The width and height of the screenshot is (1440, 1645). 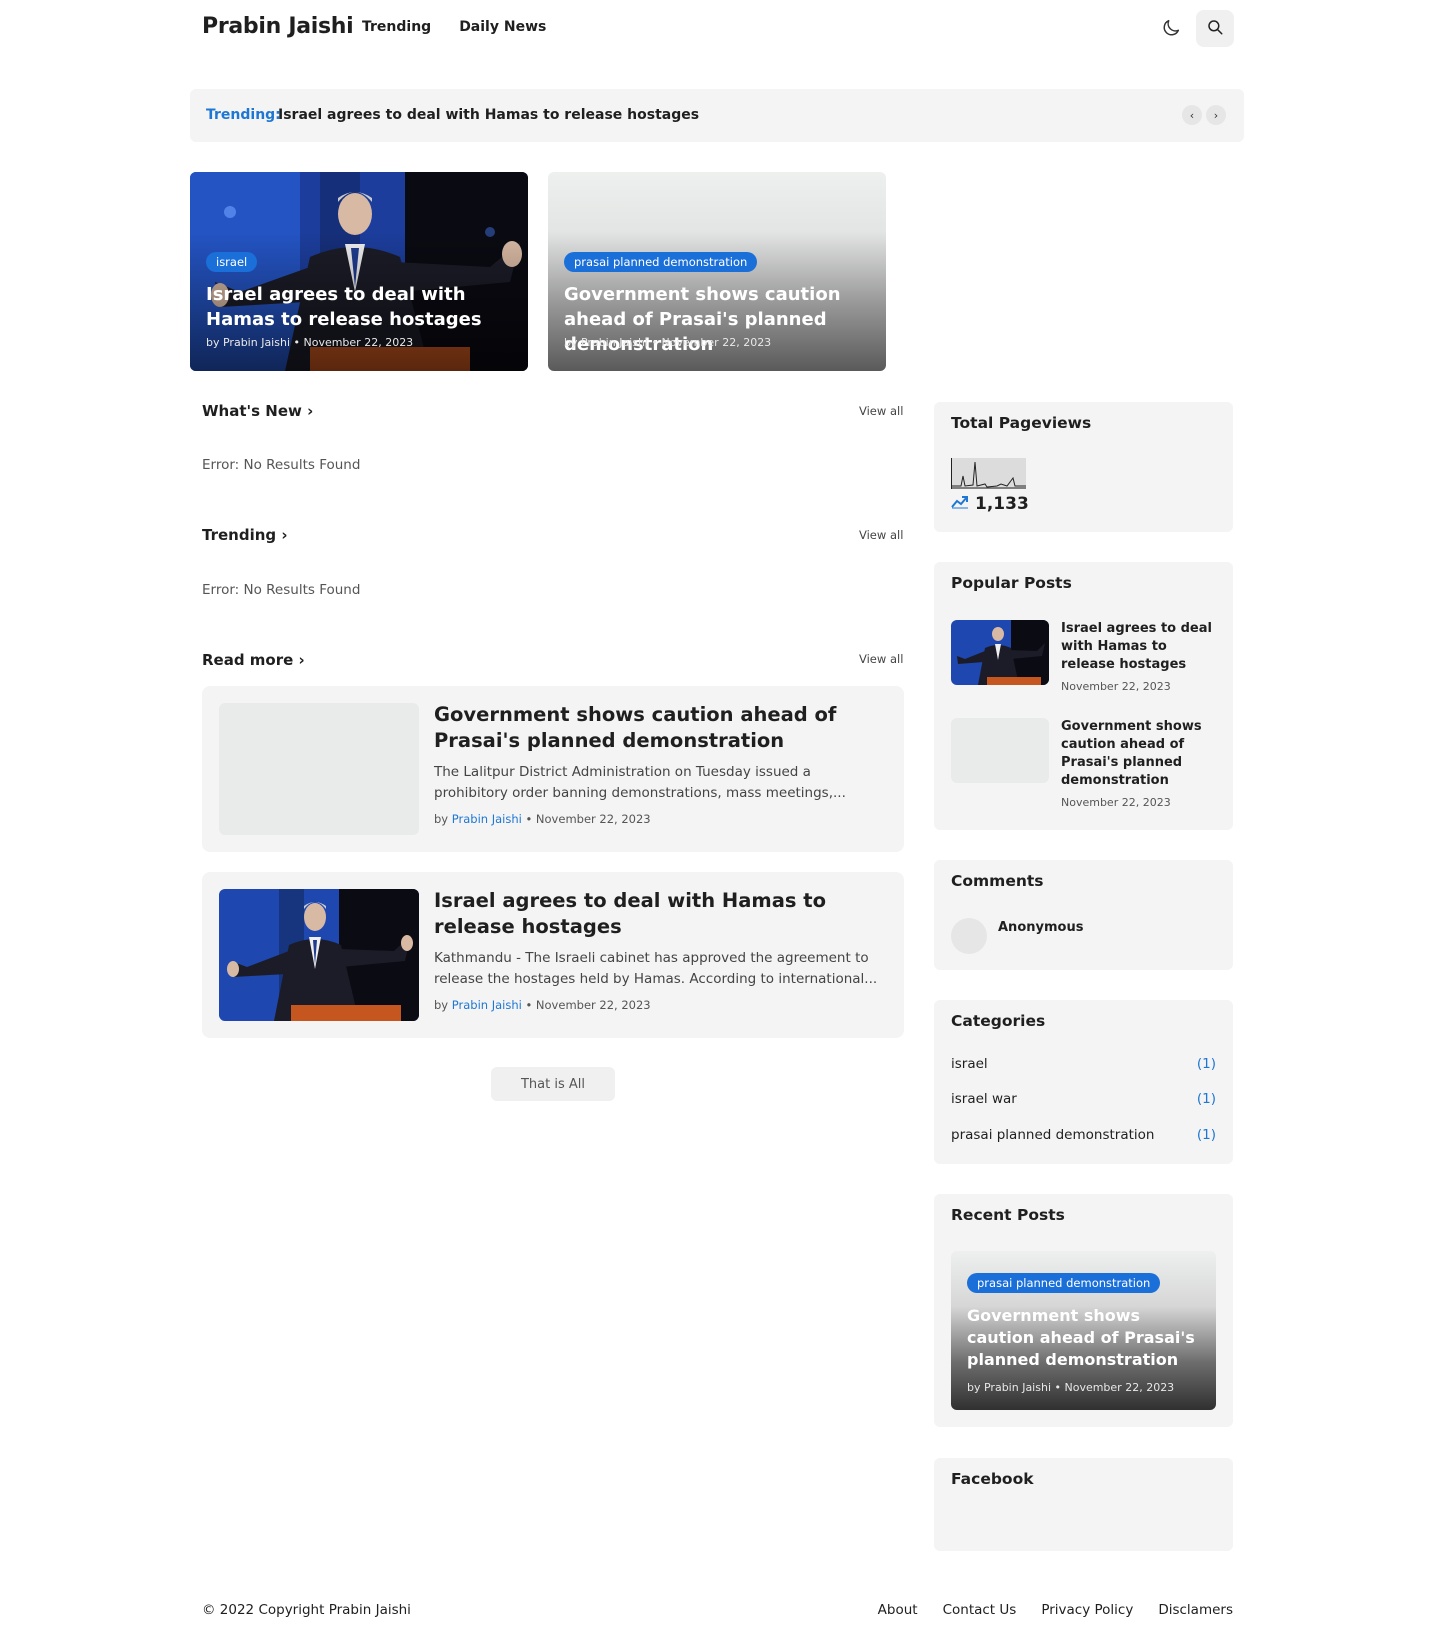 I want to click on avatar, so click(x=969, y=936).